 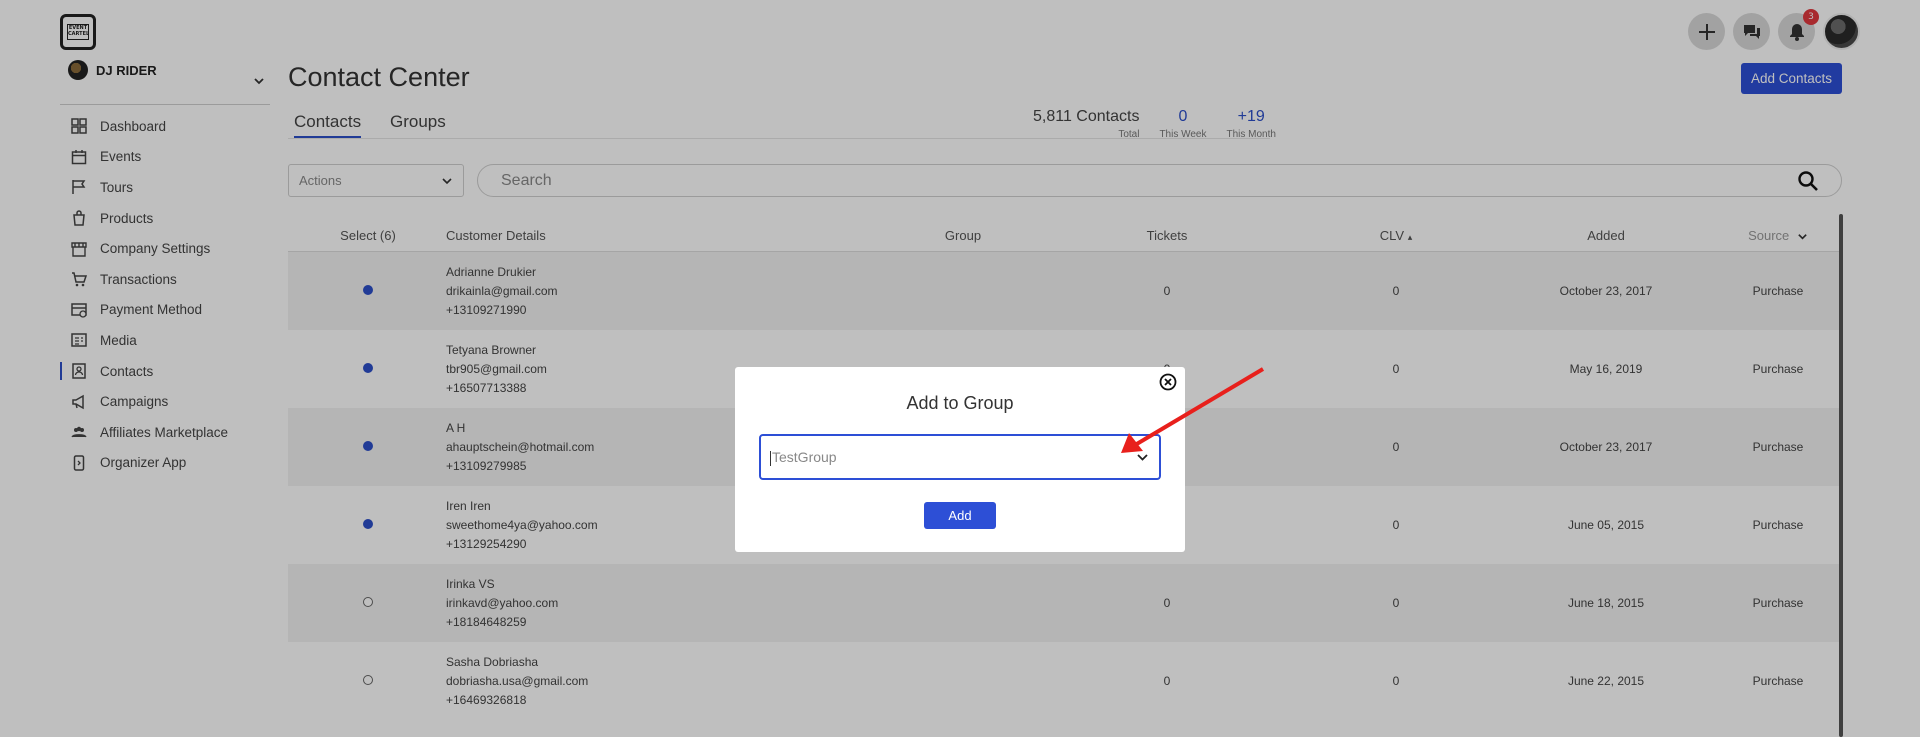 I want to click on add-to-group-modal: Add to Group TestGroup Add, so click(x=960, y=459).